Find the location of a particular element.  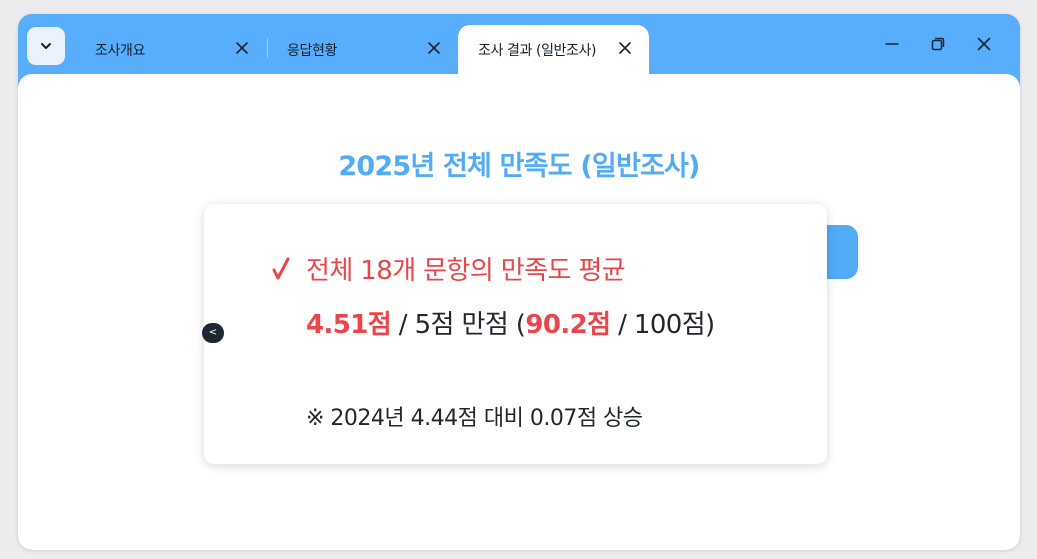

collapse-handle: < is located at coordinates (213, 333).